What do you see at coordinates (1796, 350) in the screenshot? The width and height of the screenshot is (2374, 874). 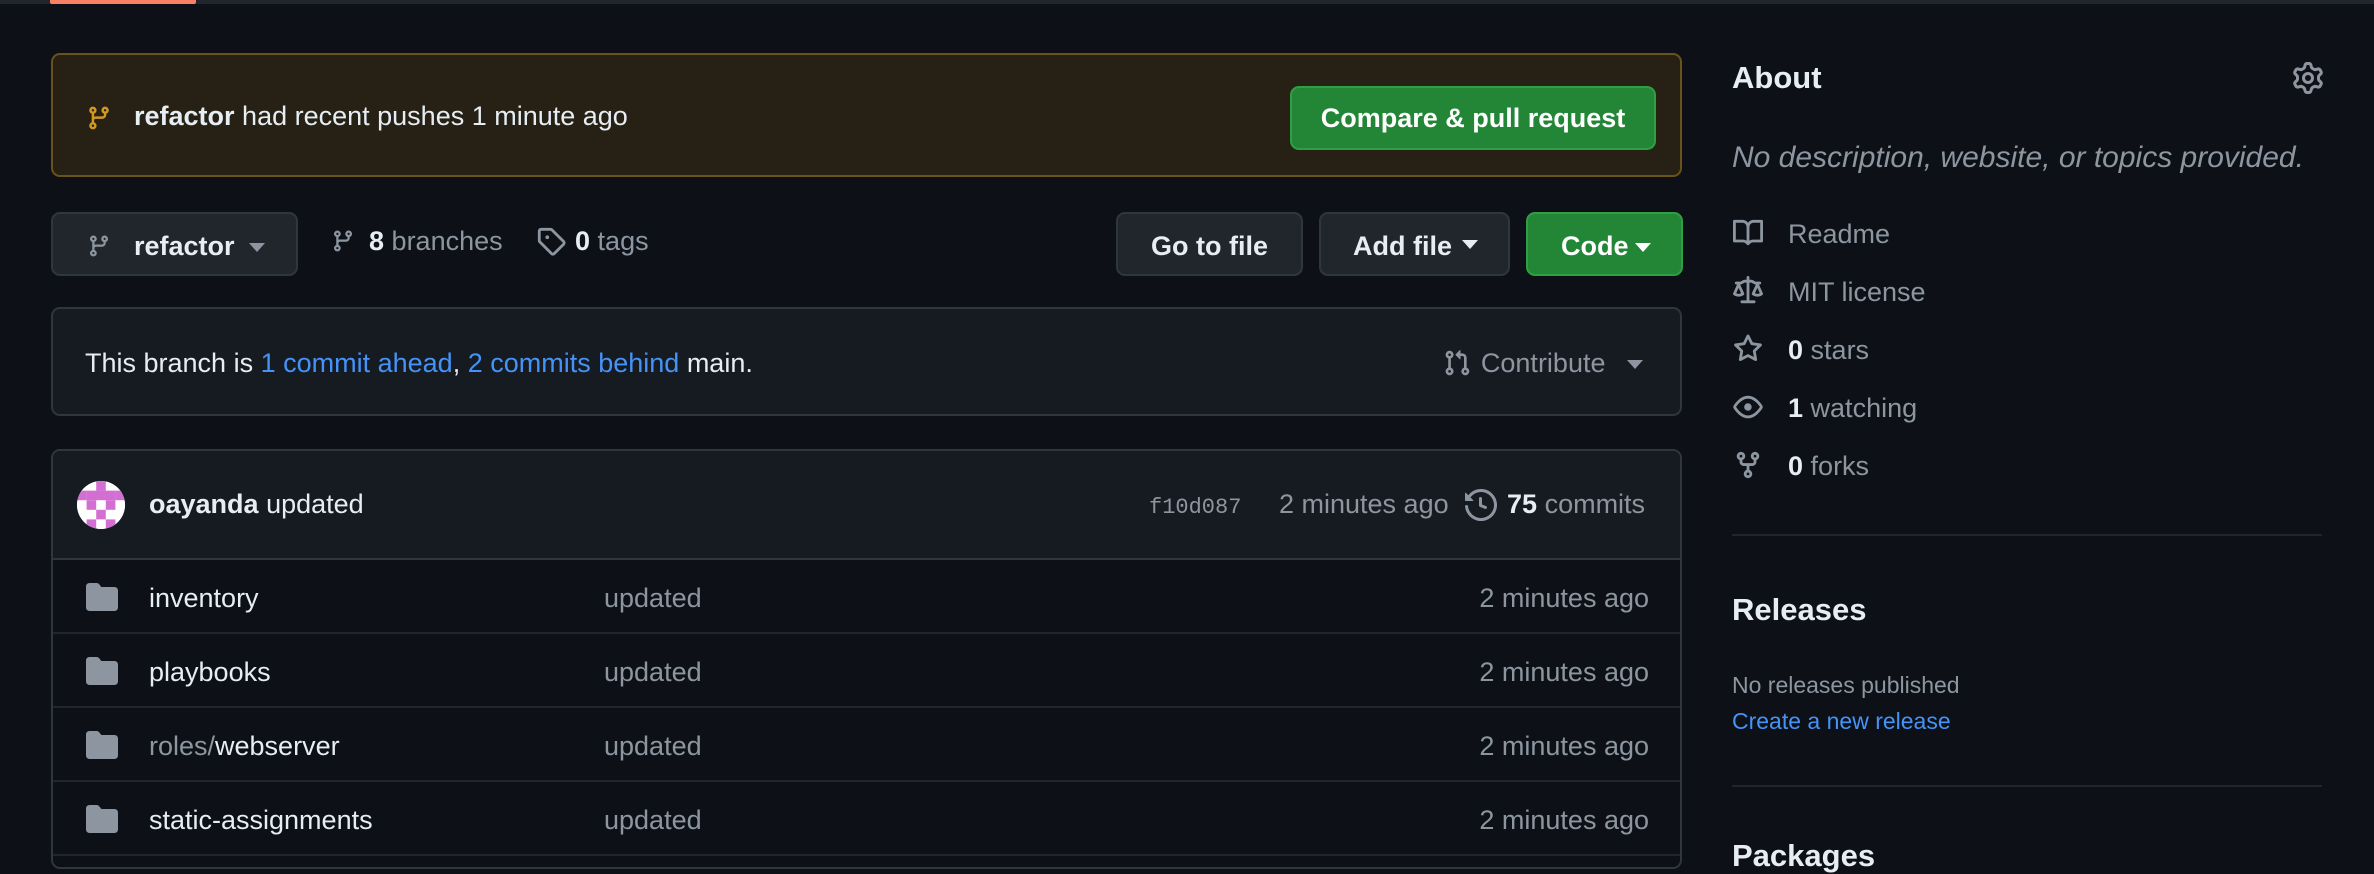 I see `stars-count: 0` at bounding box center [1796, 350].